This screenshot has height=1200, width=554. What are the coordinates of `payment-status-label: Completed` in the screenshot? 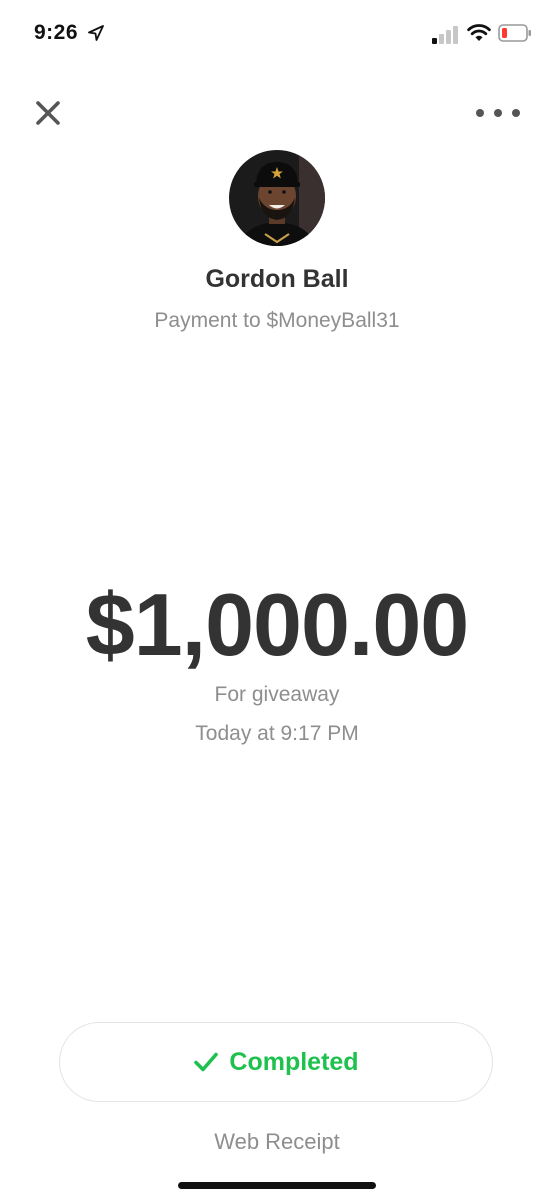 It's located at (294, 1061).